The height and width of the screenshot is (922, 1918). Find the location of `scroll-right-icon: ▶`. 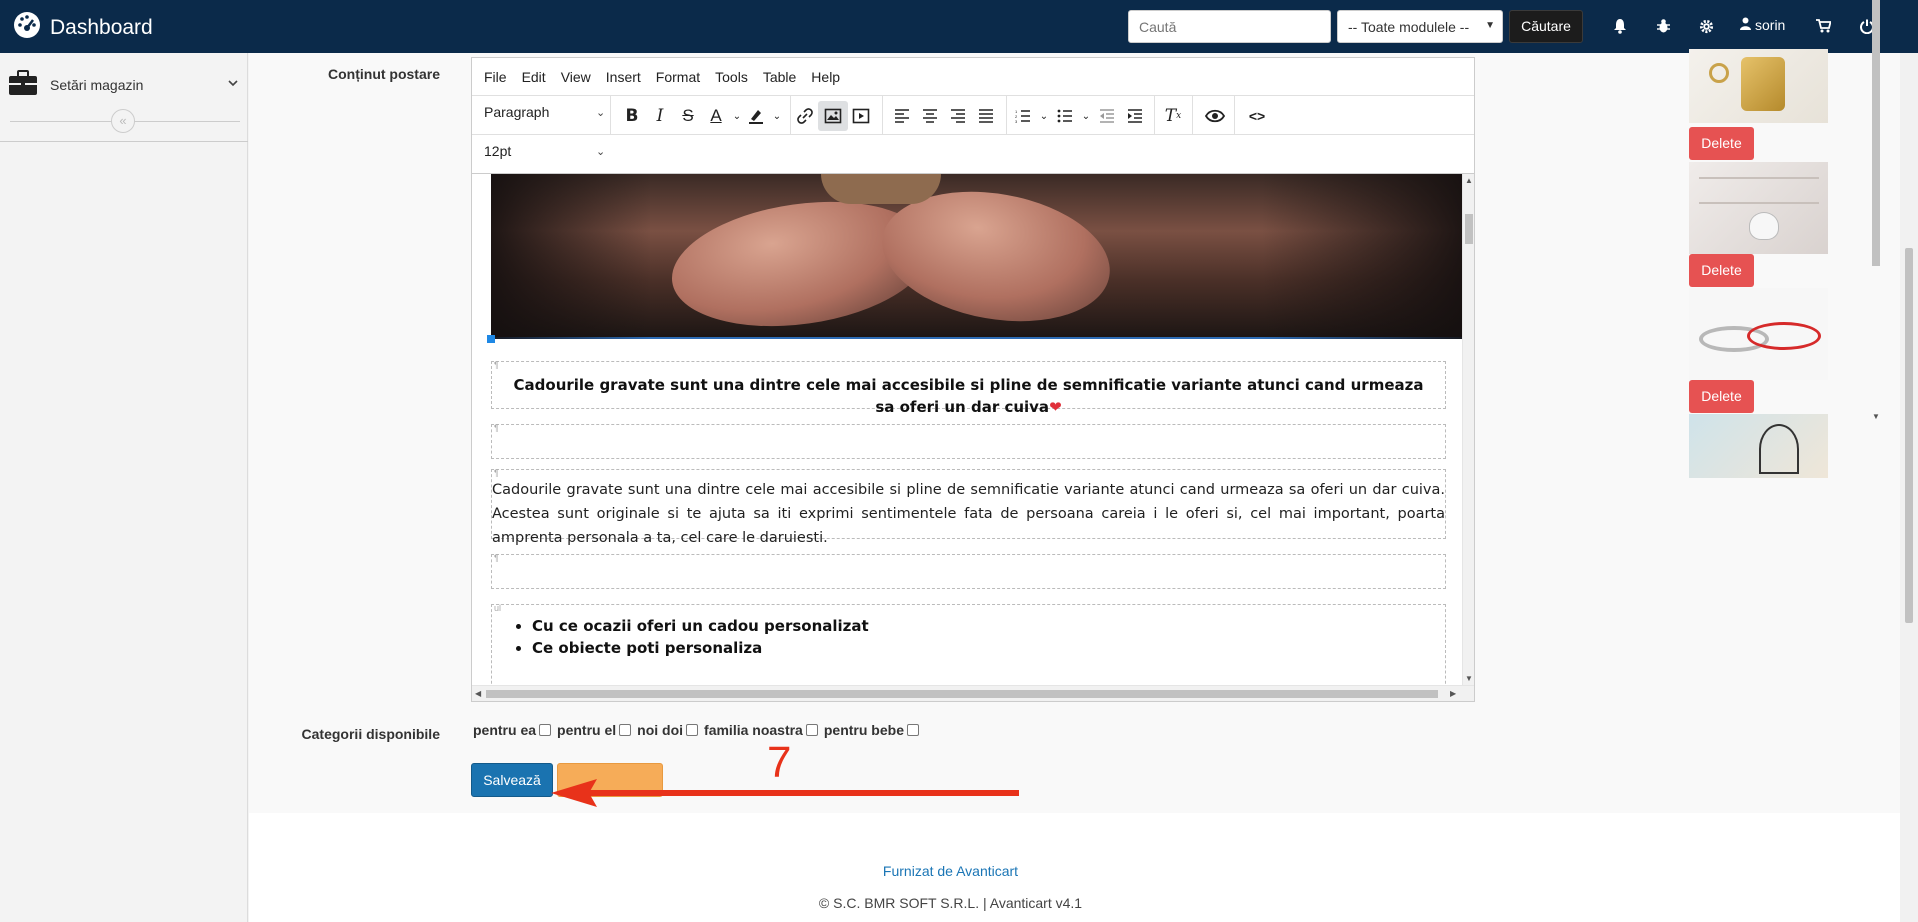

scroll-right-icon: ▶ is located at coordinates (1453, 693).